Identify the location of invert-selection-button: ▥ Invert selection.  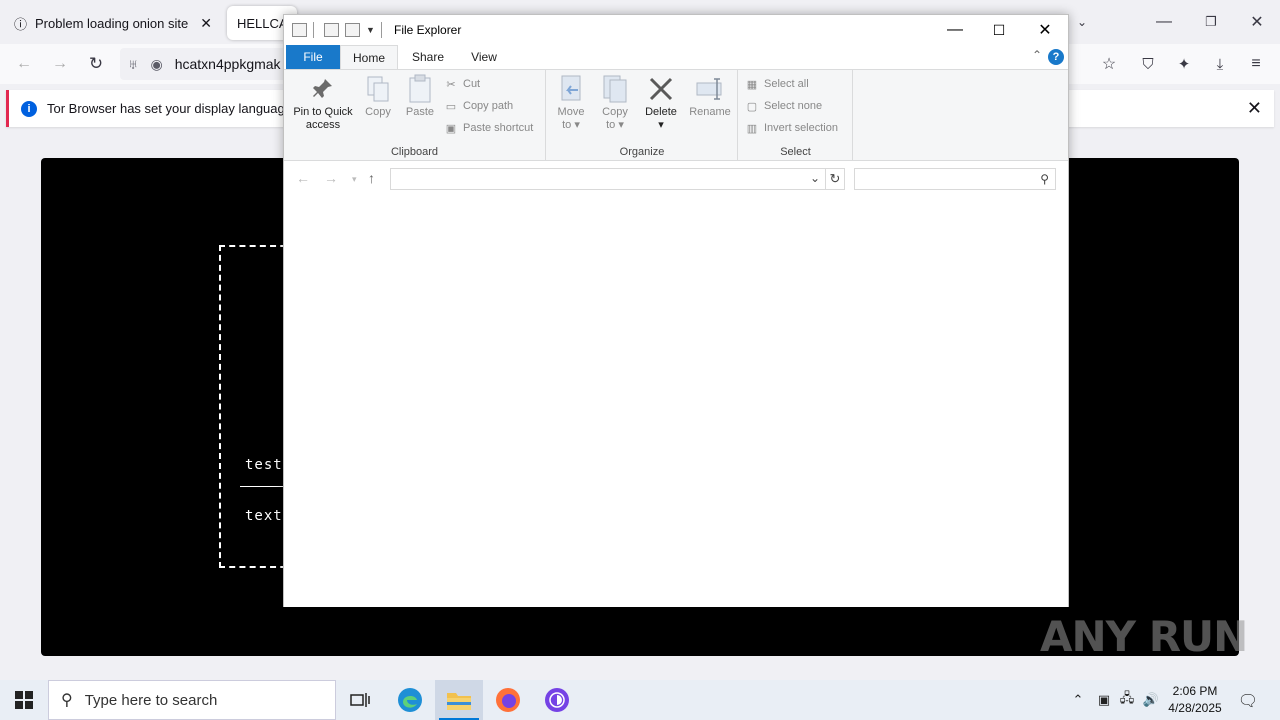
(791, 128).